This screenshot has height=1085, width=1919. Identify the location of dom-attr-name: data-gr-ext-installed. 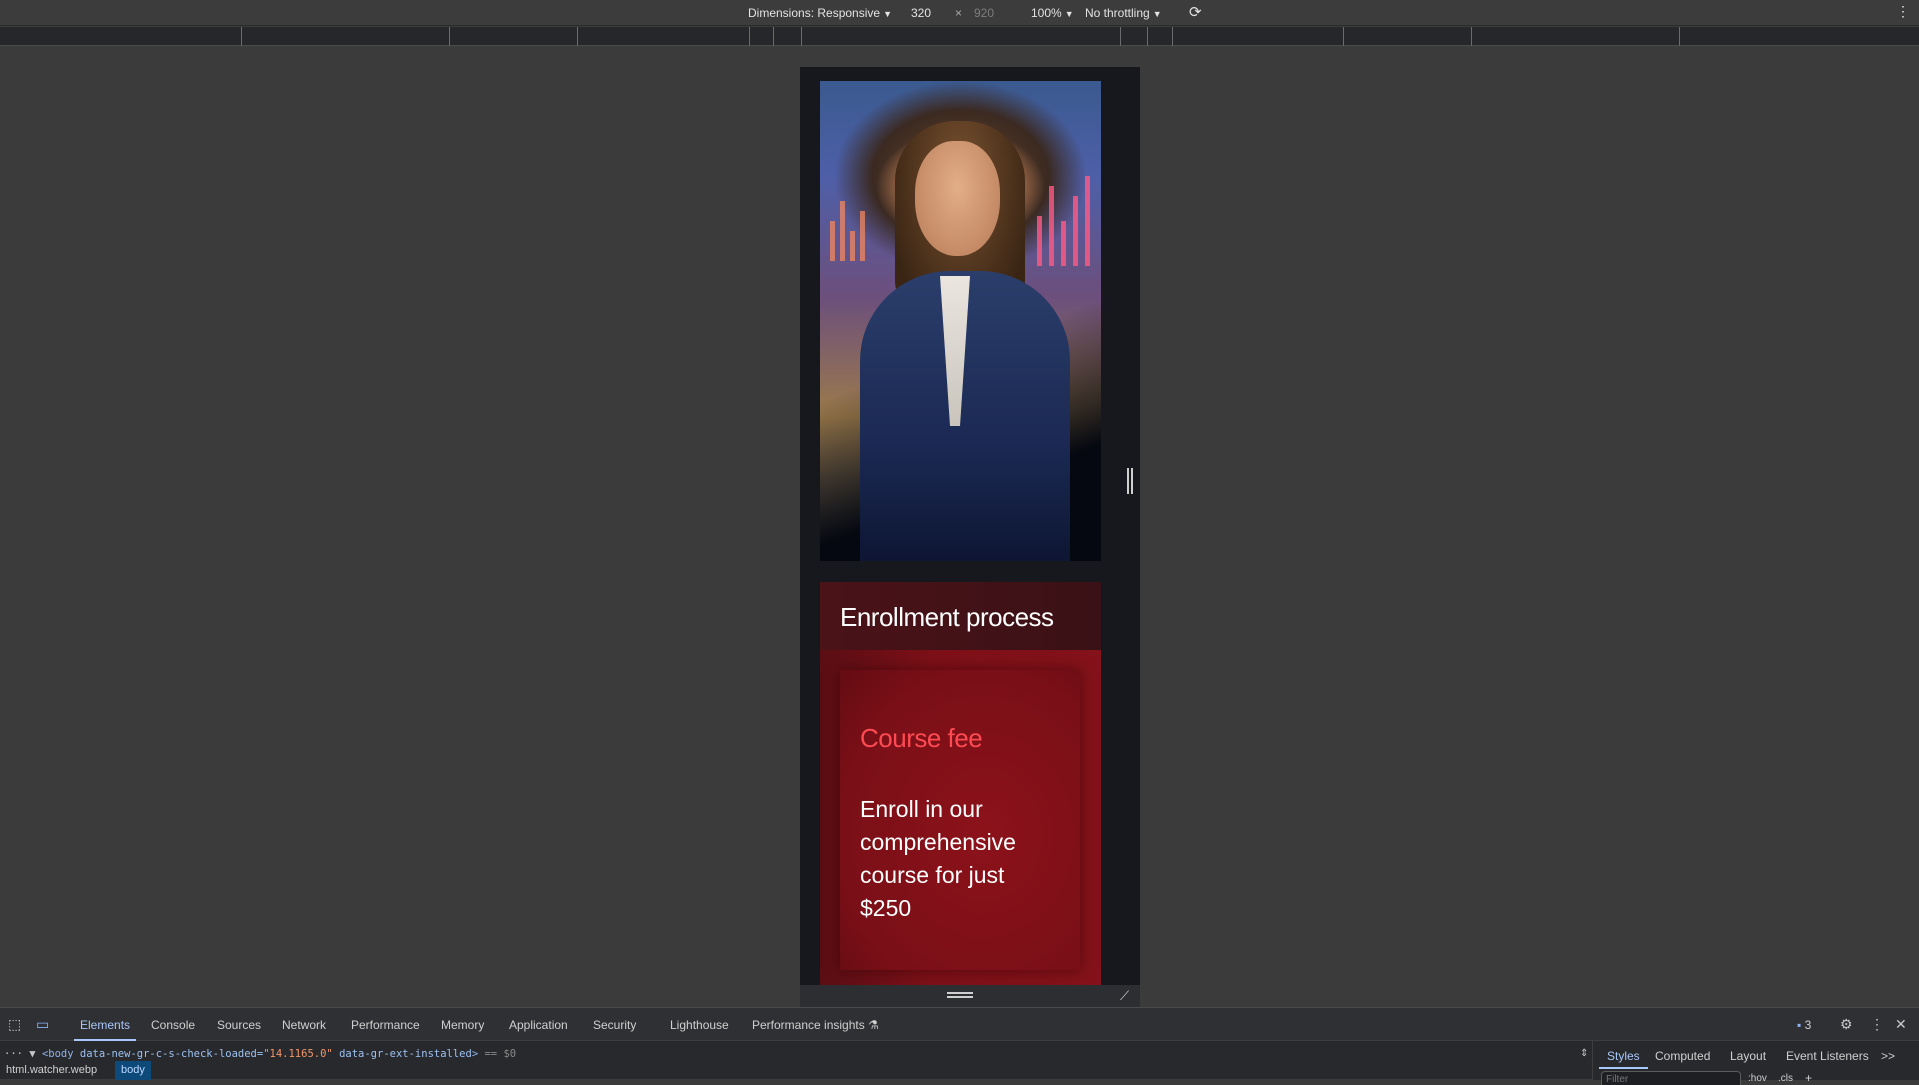
(402, 1054).